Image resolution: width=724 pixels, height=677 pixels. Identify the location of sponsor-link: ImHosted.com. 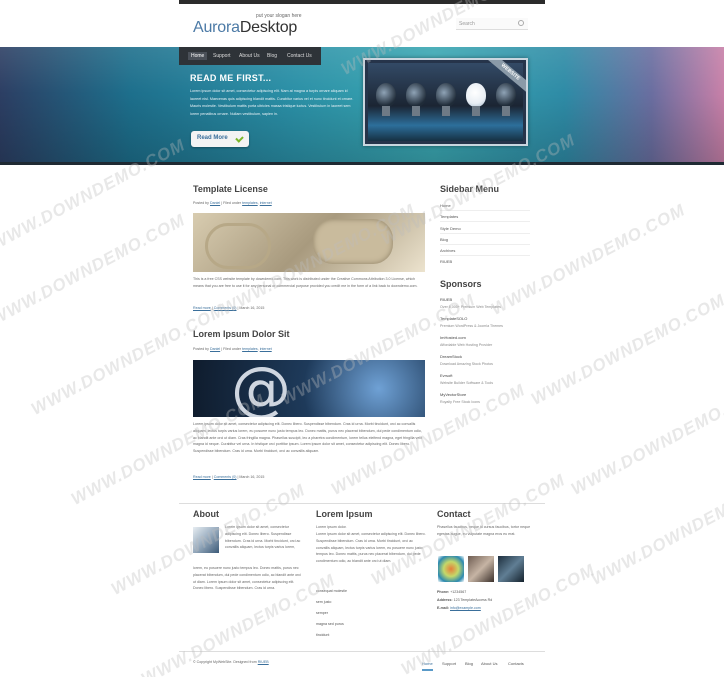
(453, 337).